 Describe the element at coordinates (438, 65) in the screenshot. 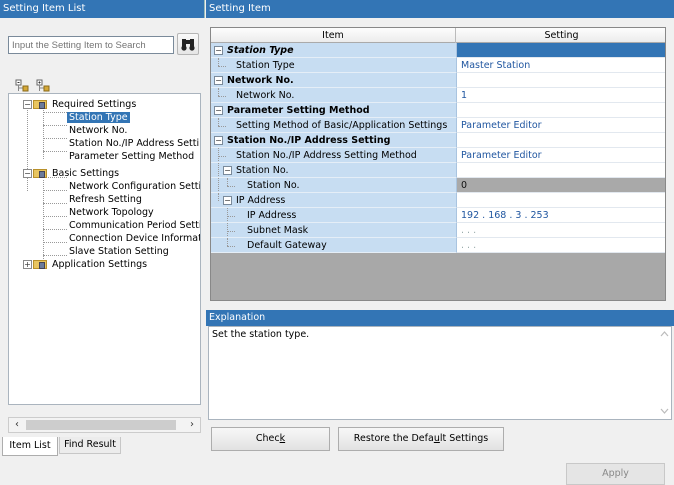

I see `grid-row: Station Type Master Station` at that location.